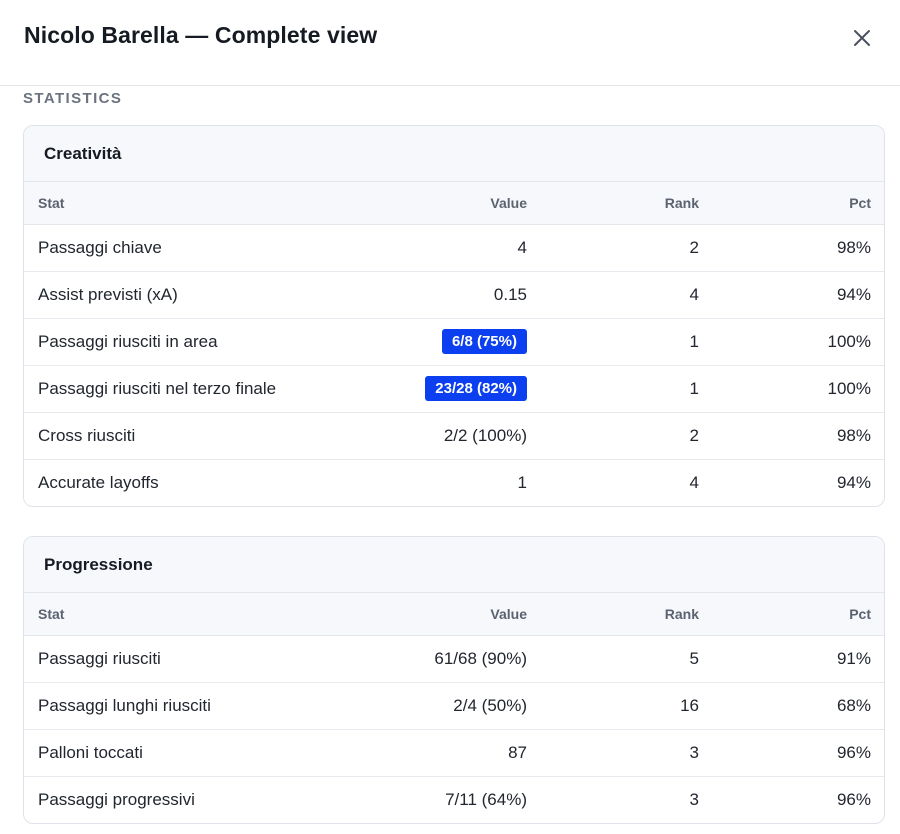  What do you see at coordinates (100, 247) in the screenshot?
I see `stat-name: Passaggi chiave` at bounding box center [100, 247].